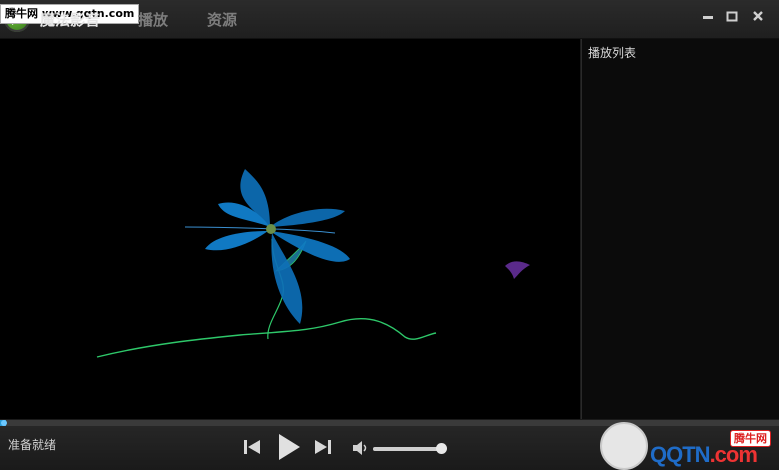 Image resolution: width=779 pixels, height=470 pixels. Describe the element at coordinates (32, 445) in the screenshot. I see `status-text: 准备就绪` at that location.